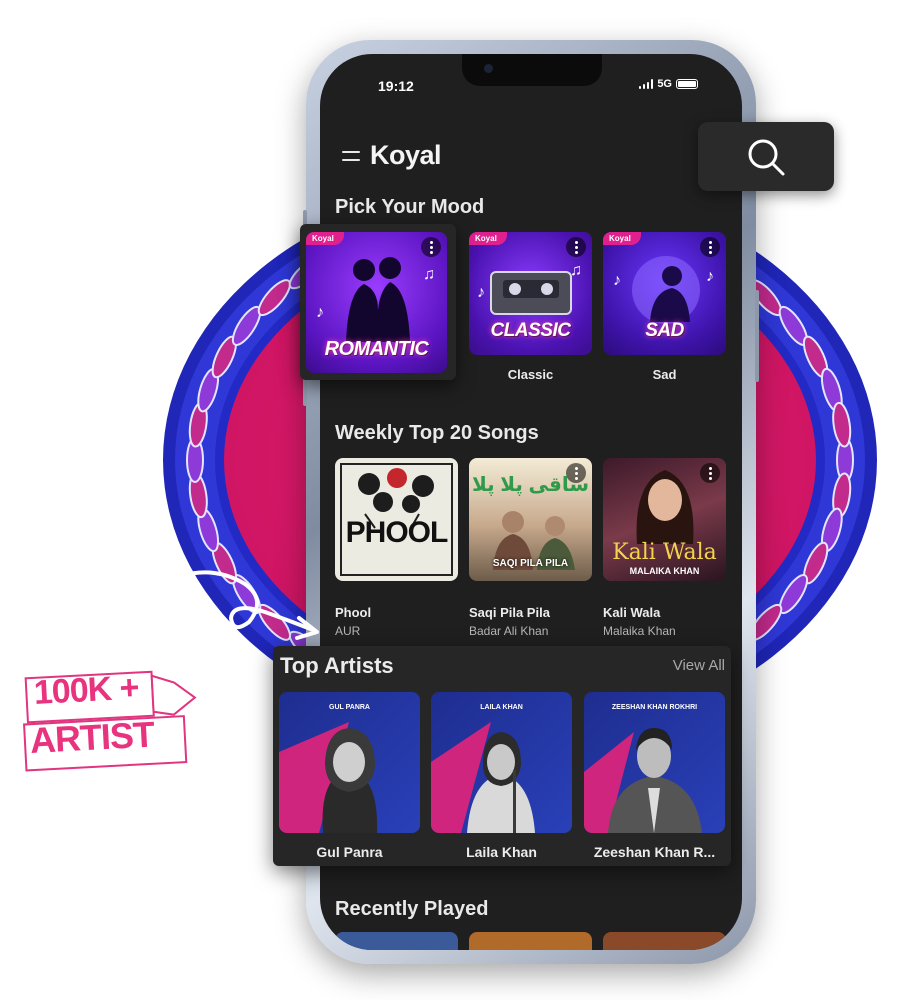 This screenshot has width=900, height=1000. I want to click on song-art-text: ساقی پلا پلا, so click(530, 485).